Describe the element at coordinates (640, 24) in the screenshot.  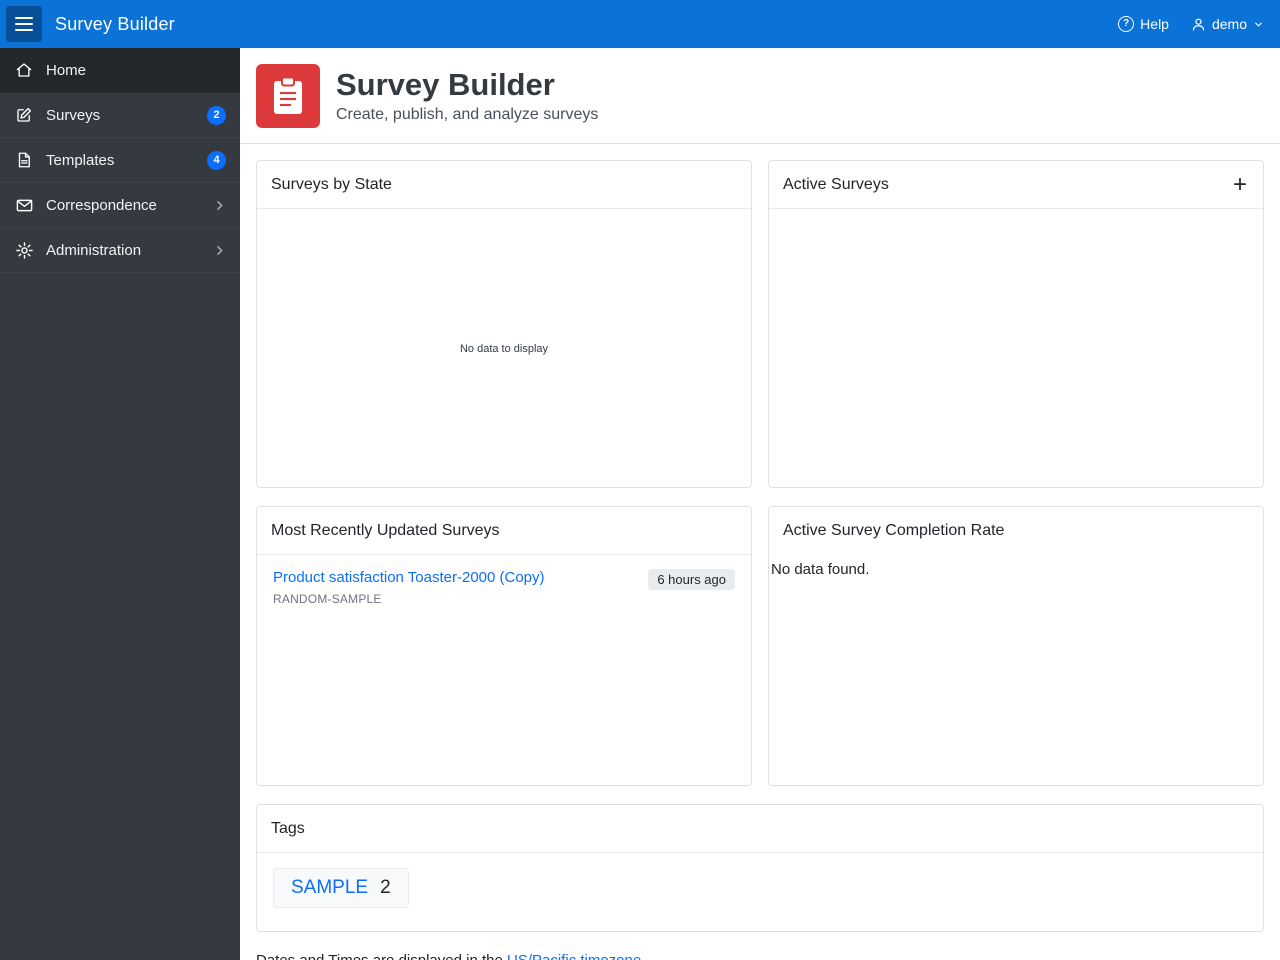
I see `topbar: Survey Builder ? Help demo` at that location.